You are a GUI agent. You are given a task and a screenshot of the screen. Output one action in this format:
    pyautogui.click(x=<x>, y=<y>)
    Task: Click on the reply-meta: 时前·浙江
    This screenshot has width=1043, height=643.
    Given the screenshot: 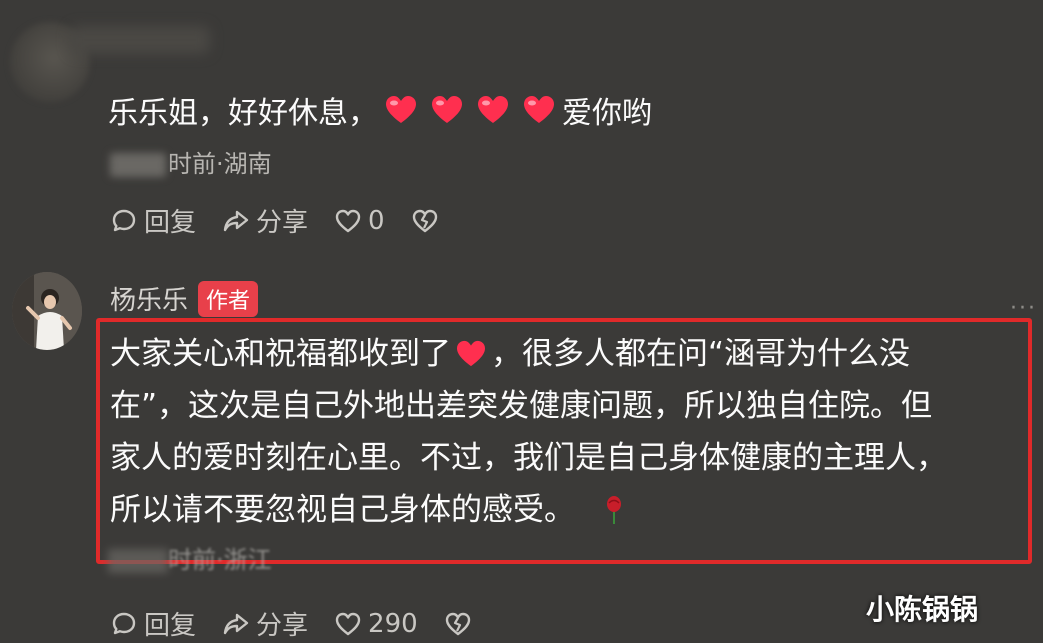 What is the action you would take?
    pyautogui.click(x=190, y=557)
    